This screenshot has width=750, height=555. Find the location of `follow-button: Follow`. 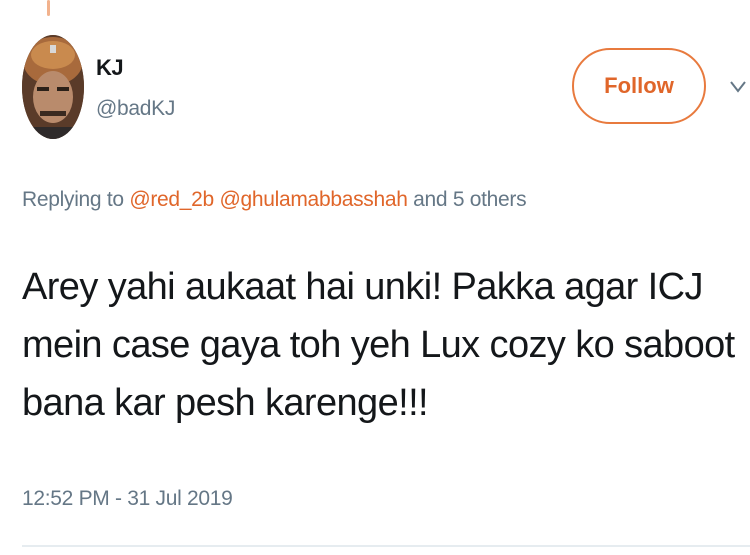

follow-button: Follow is located at coordinates (639, 86).